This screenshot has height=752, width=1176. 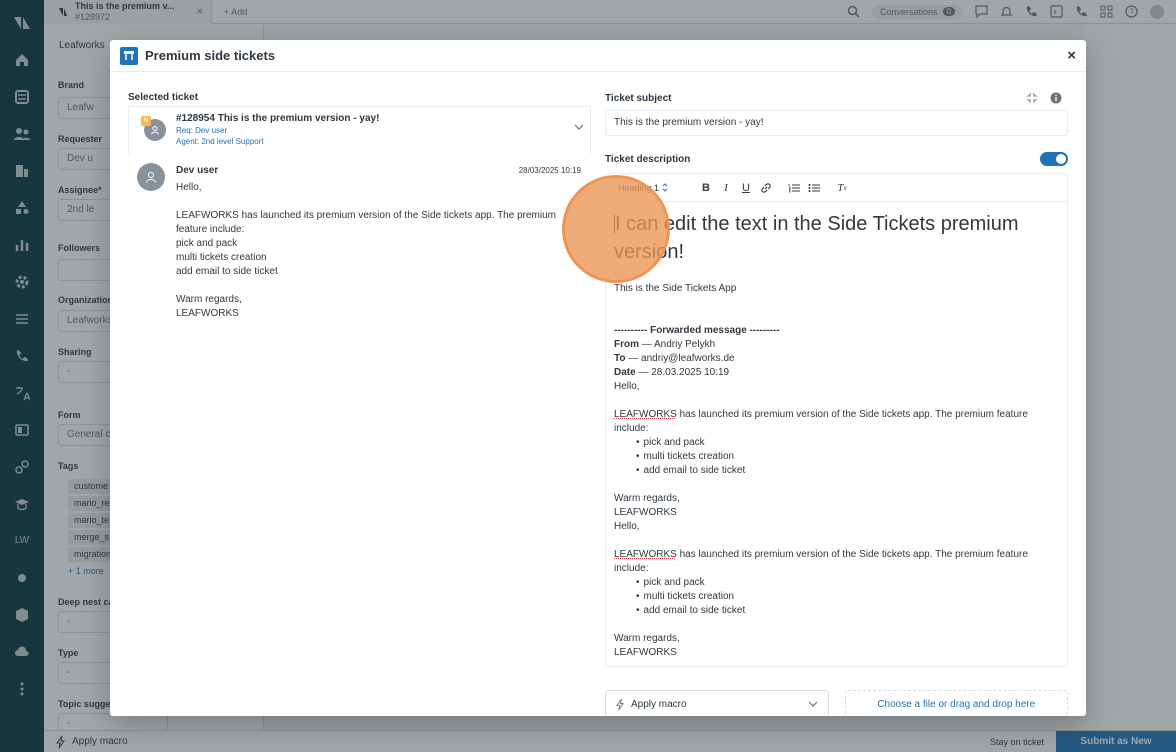 I want to click on info-icon, so click(x=1056, y=98).